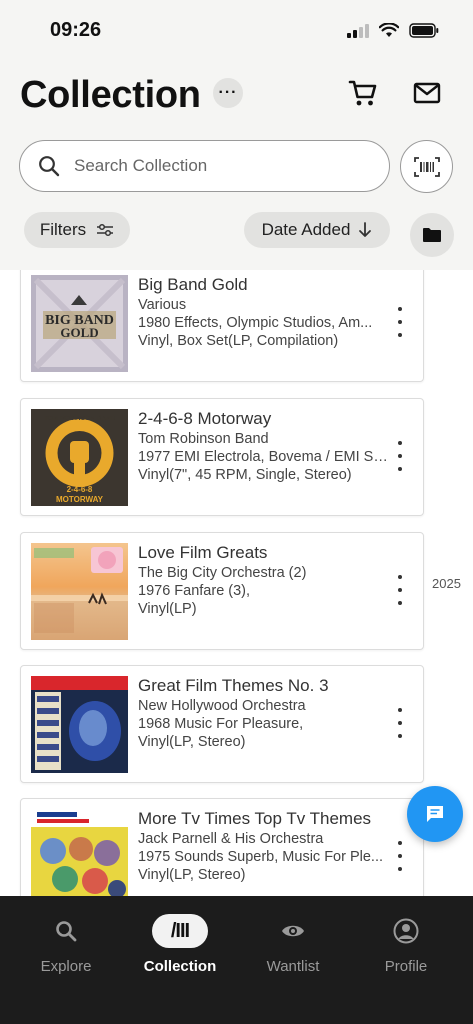  I want to click on folder-button, so click(432, 235).